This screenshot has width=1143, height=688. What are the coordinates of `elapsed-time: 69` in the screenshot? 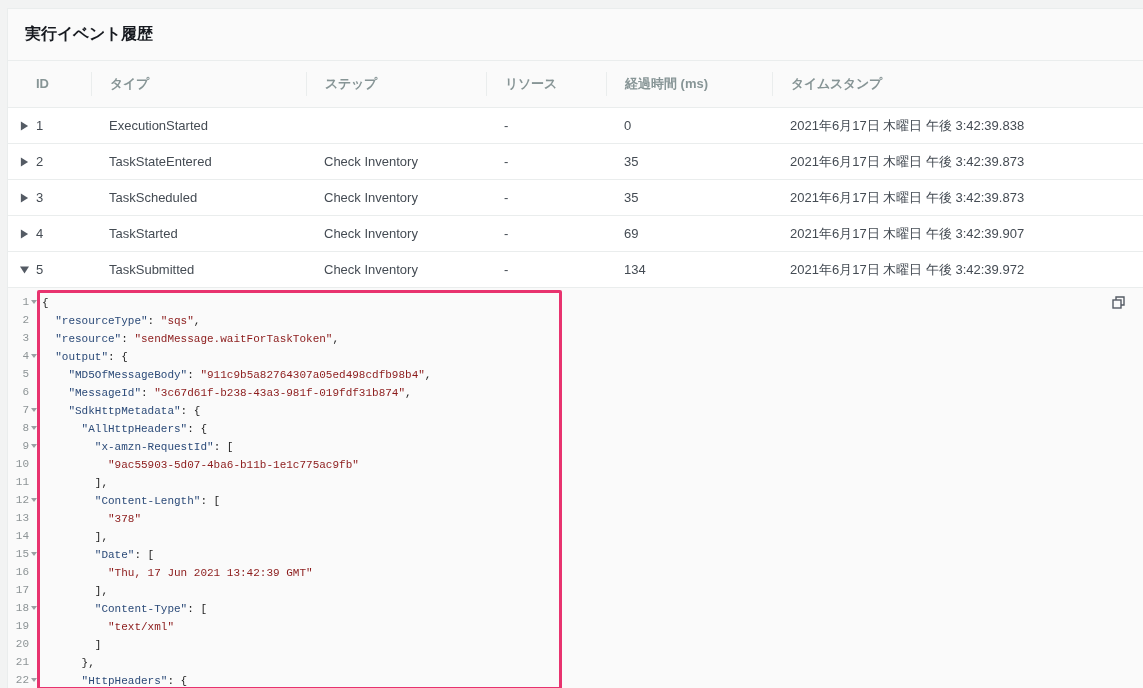 It's located at (631, 233).